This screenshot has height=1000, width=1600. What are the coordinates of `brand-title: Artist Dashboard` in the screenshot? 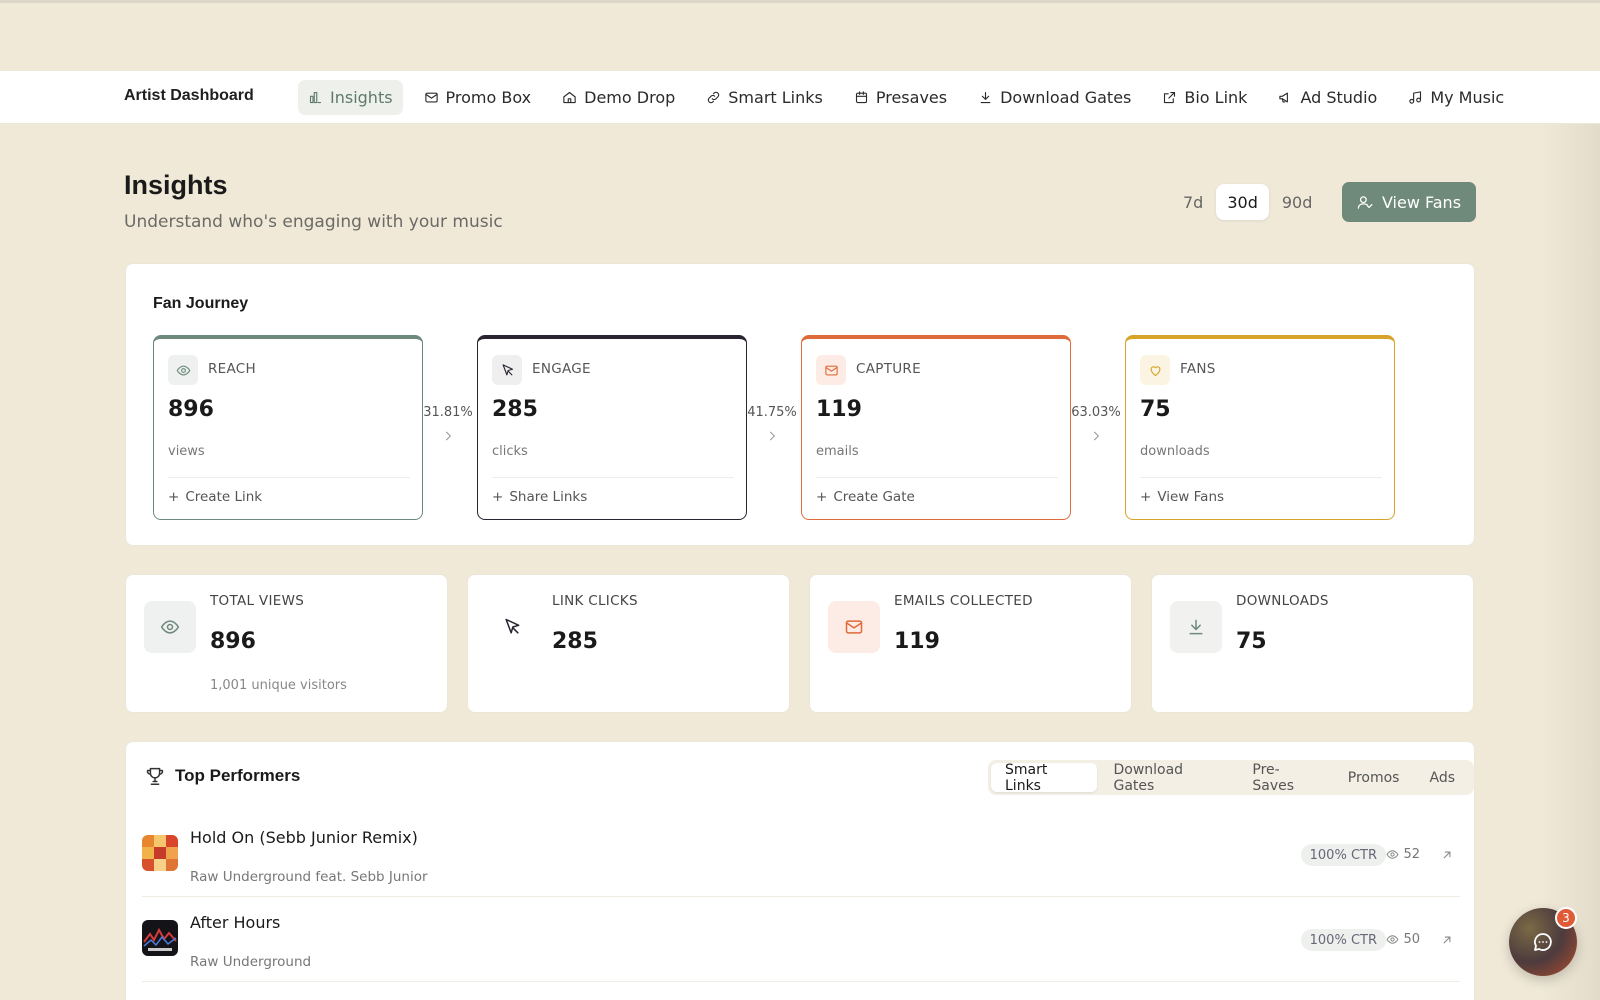 It's located at (189, 95).